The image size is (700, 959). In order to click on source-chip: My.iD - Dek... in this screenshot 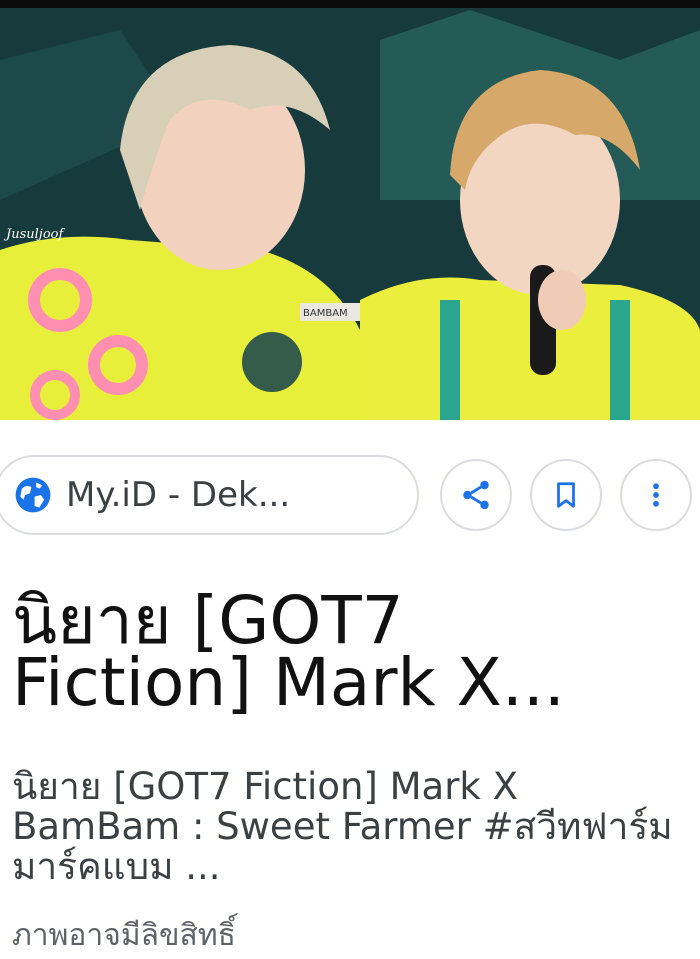, I will do `click(209, 495)`.